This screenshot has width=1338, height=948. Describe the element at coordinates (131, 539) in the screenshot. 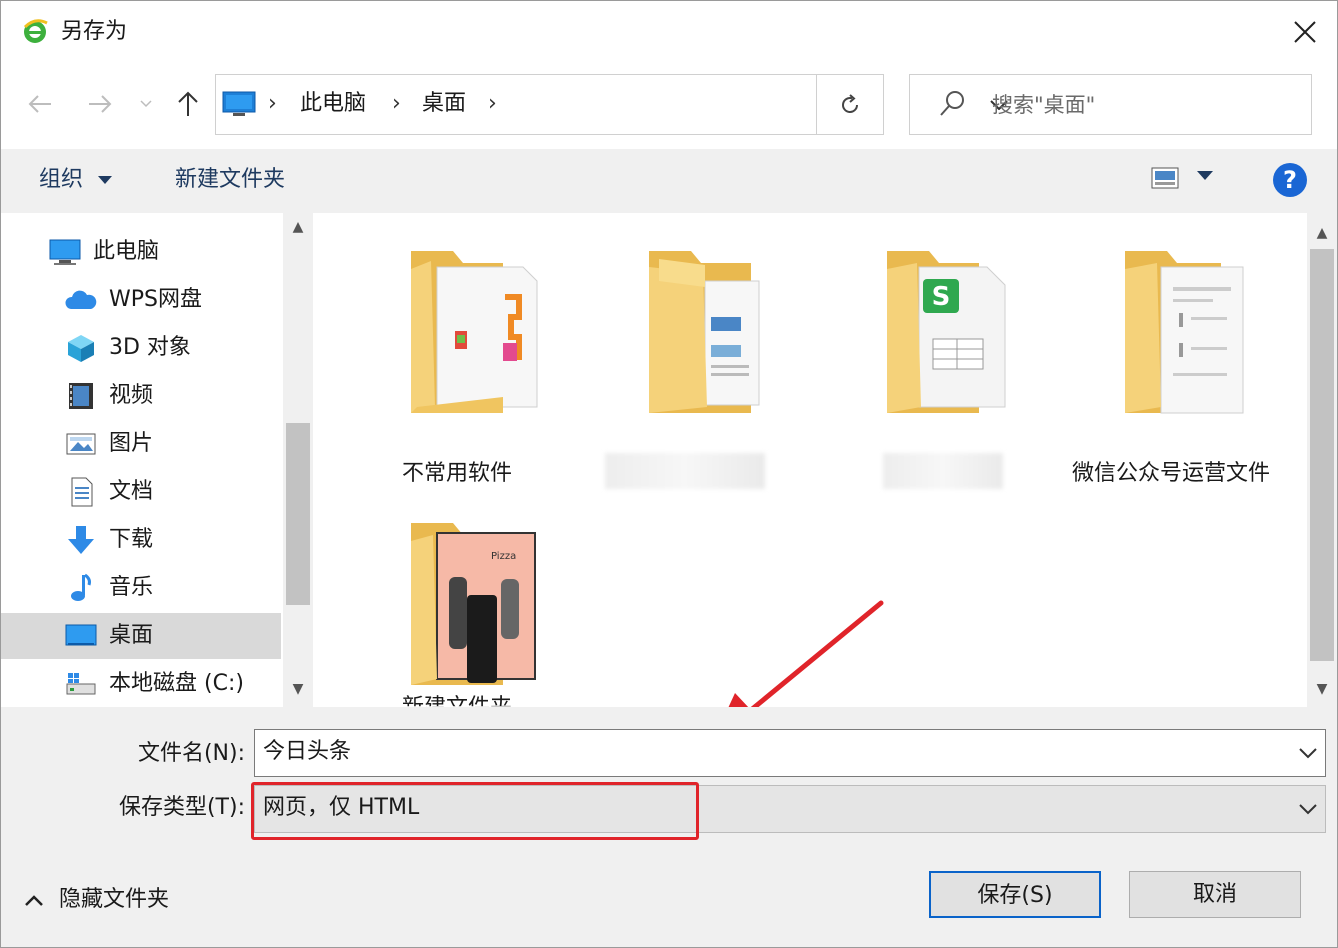

I see `nav-item-label: 下载` at that location.